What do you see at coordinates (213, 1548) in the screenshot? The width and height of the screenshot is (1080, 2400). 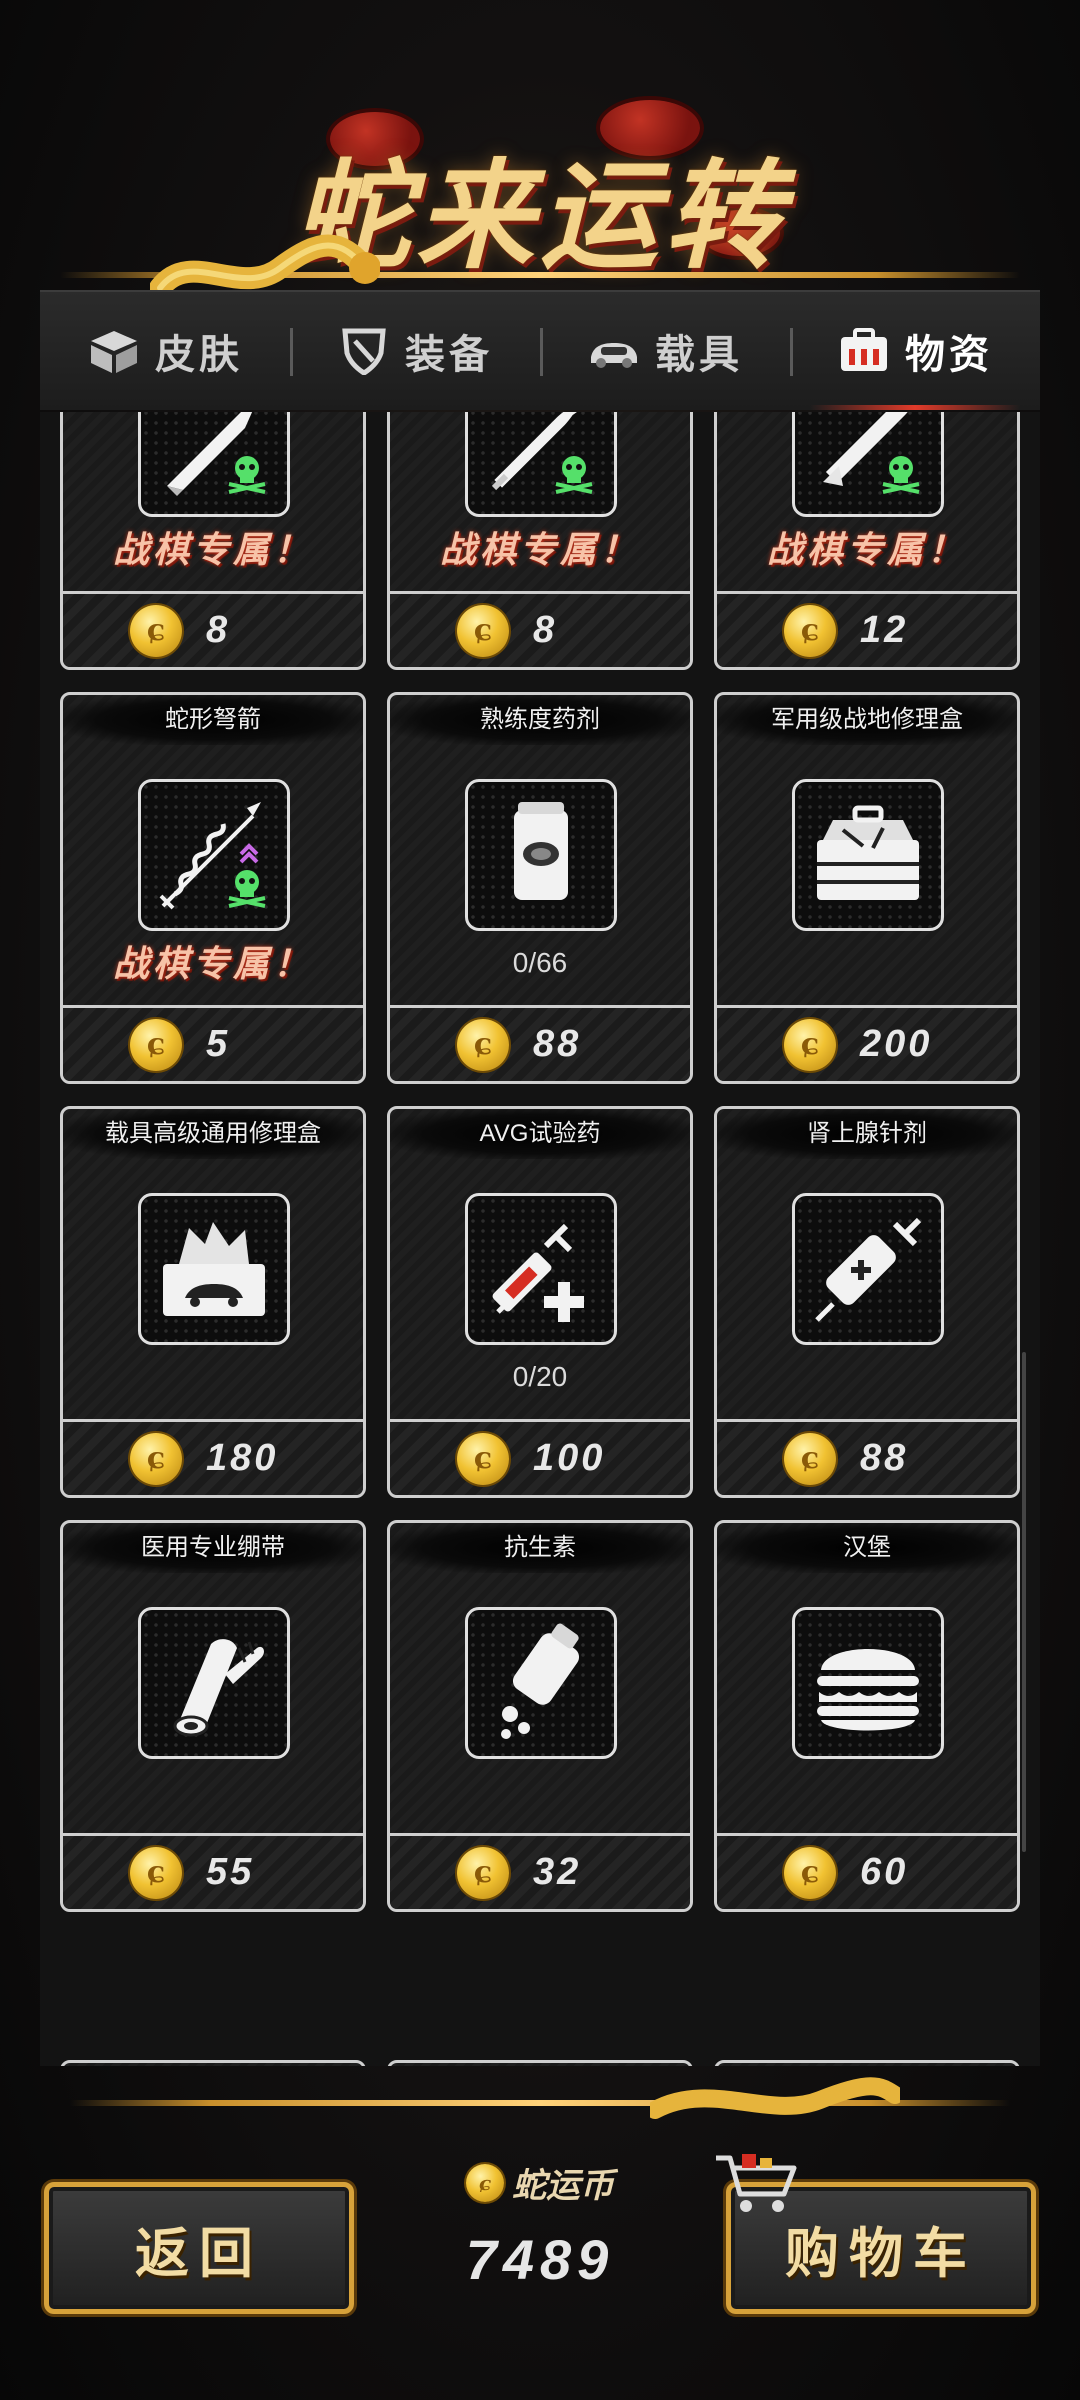 I see `item-name: 医用专业绷带` at bounding box center [213, 1548].